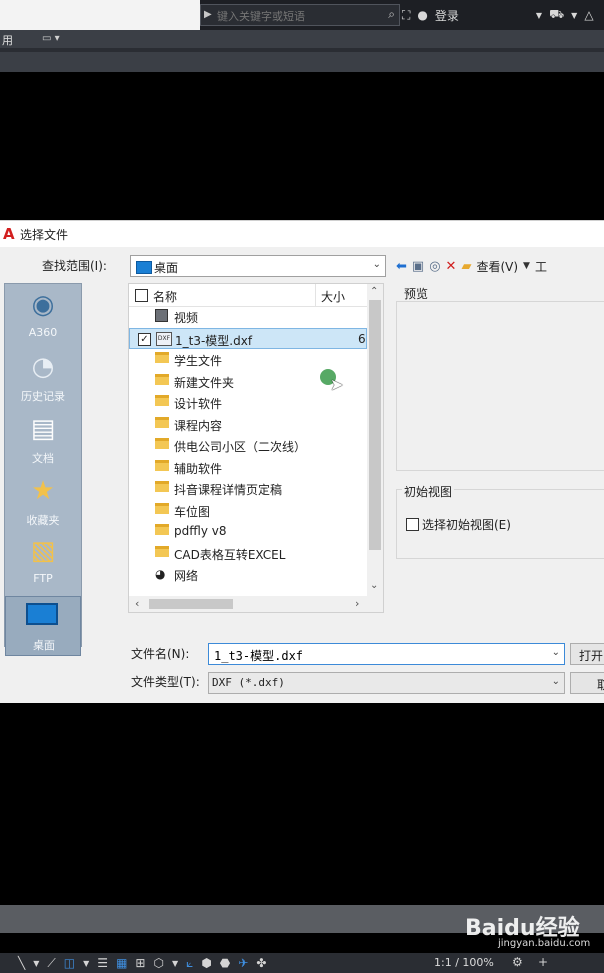 The height and width of the screenshot is (973, 604). I want to click on object-snap-icon: ◫, so click(69, 963).